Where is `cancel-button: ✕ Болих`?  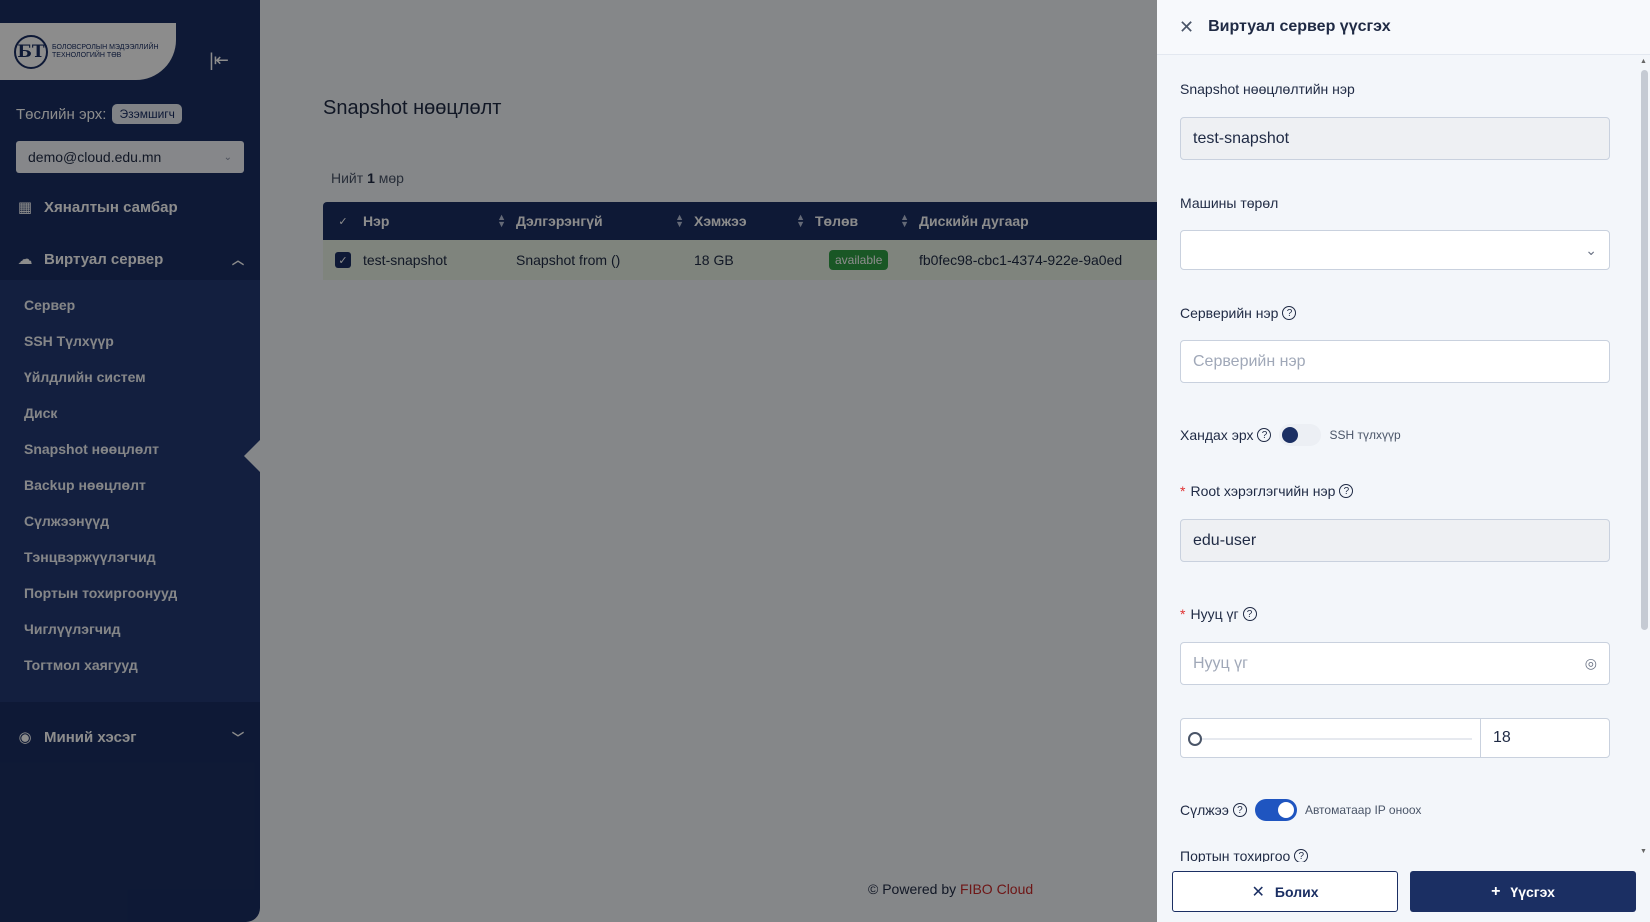 cancel-button: ✕ Болих is located at coordinates (1285, 891).